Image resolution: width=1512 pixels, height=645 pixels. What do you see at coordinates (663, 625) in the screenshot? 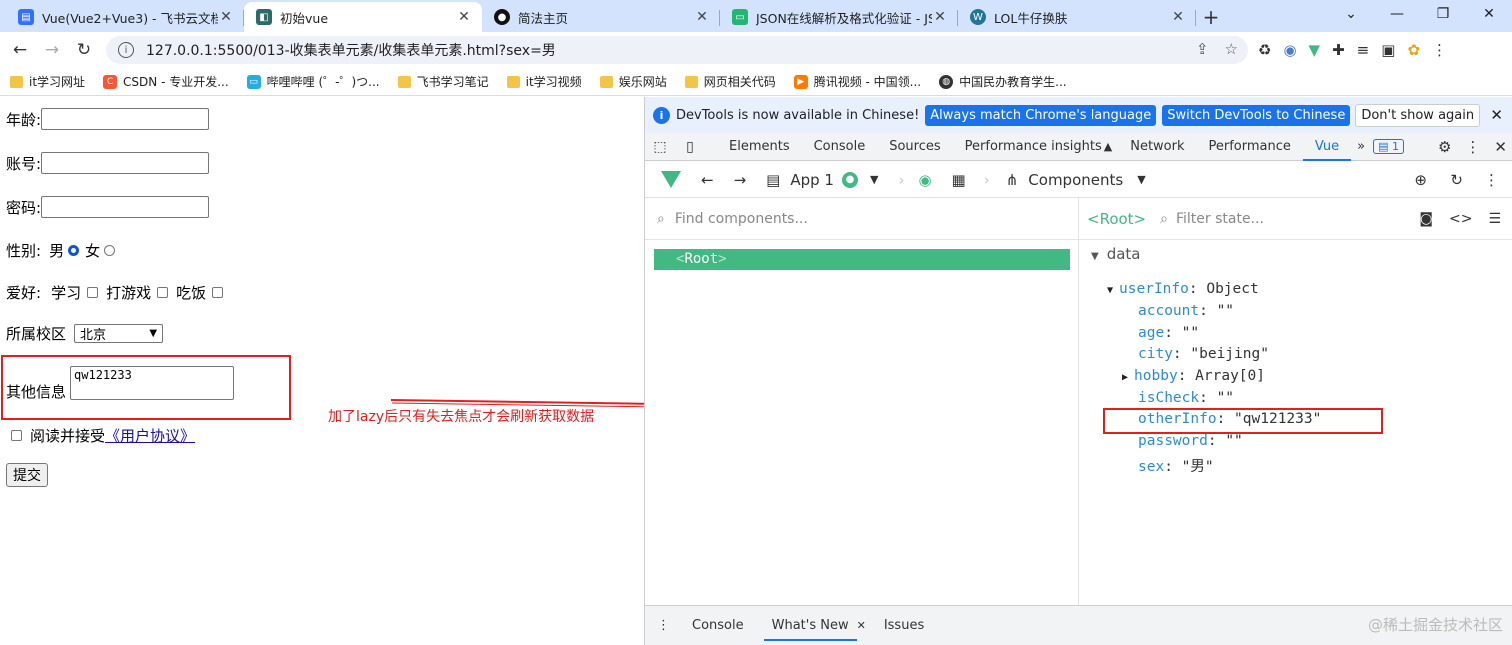
I see `drawer-menu-icon: ⋮` at bounding box center [663, 625].